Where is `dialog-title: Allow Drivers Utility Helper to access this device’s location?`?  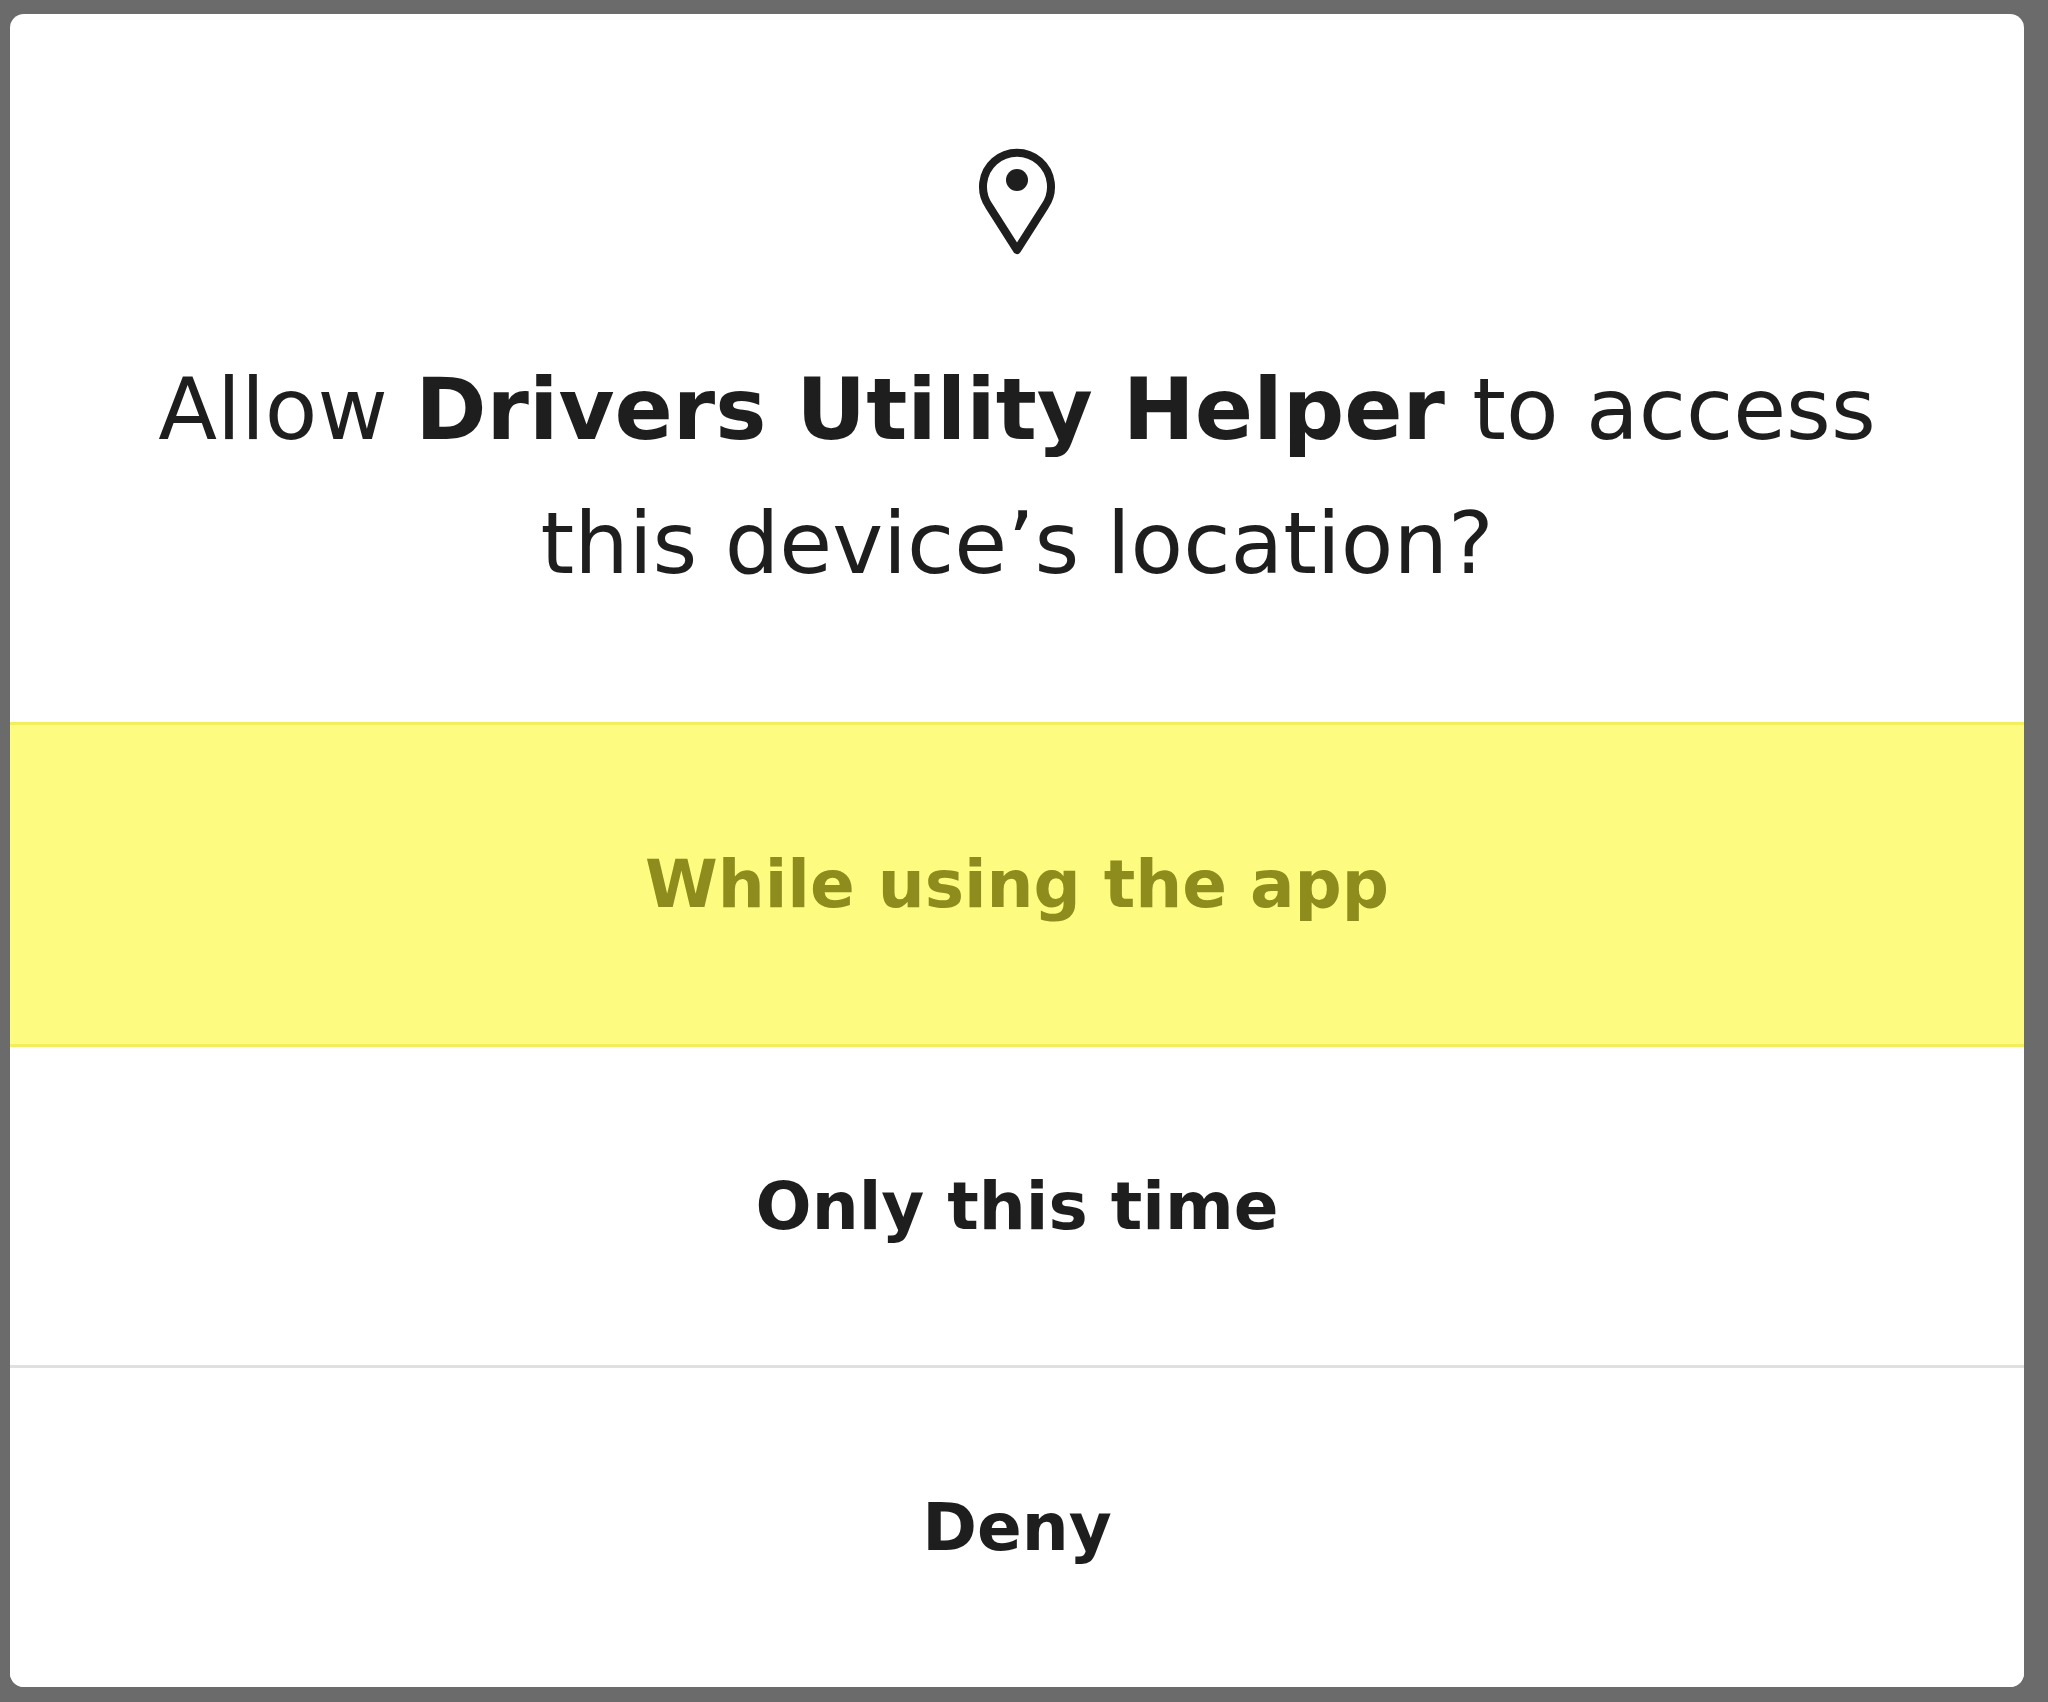
dialog-title: Allow Drivers Utility Helper to access this device’s location? is located at coordinates (1017, 476).